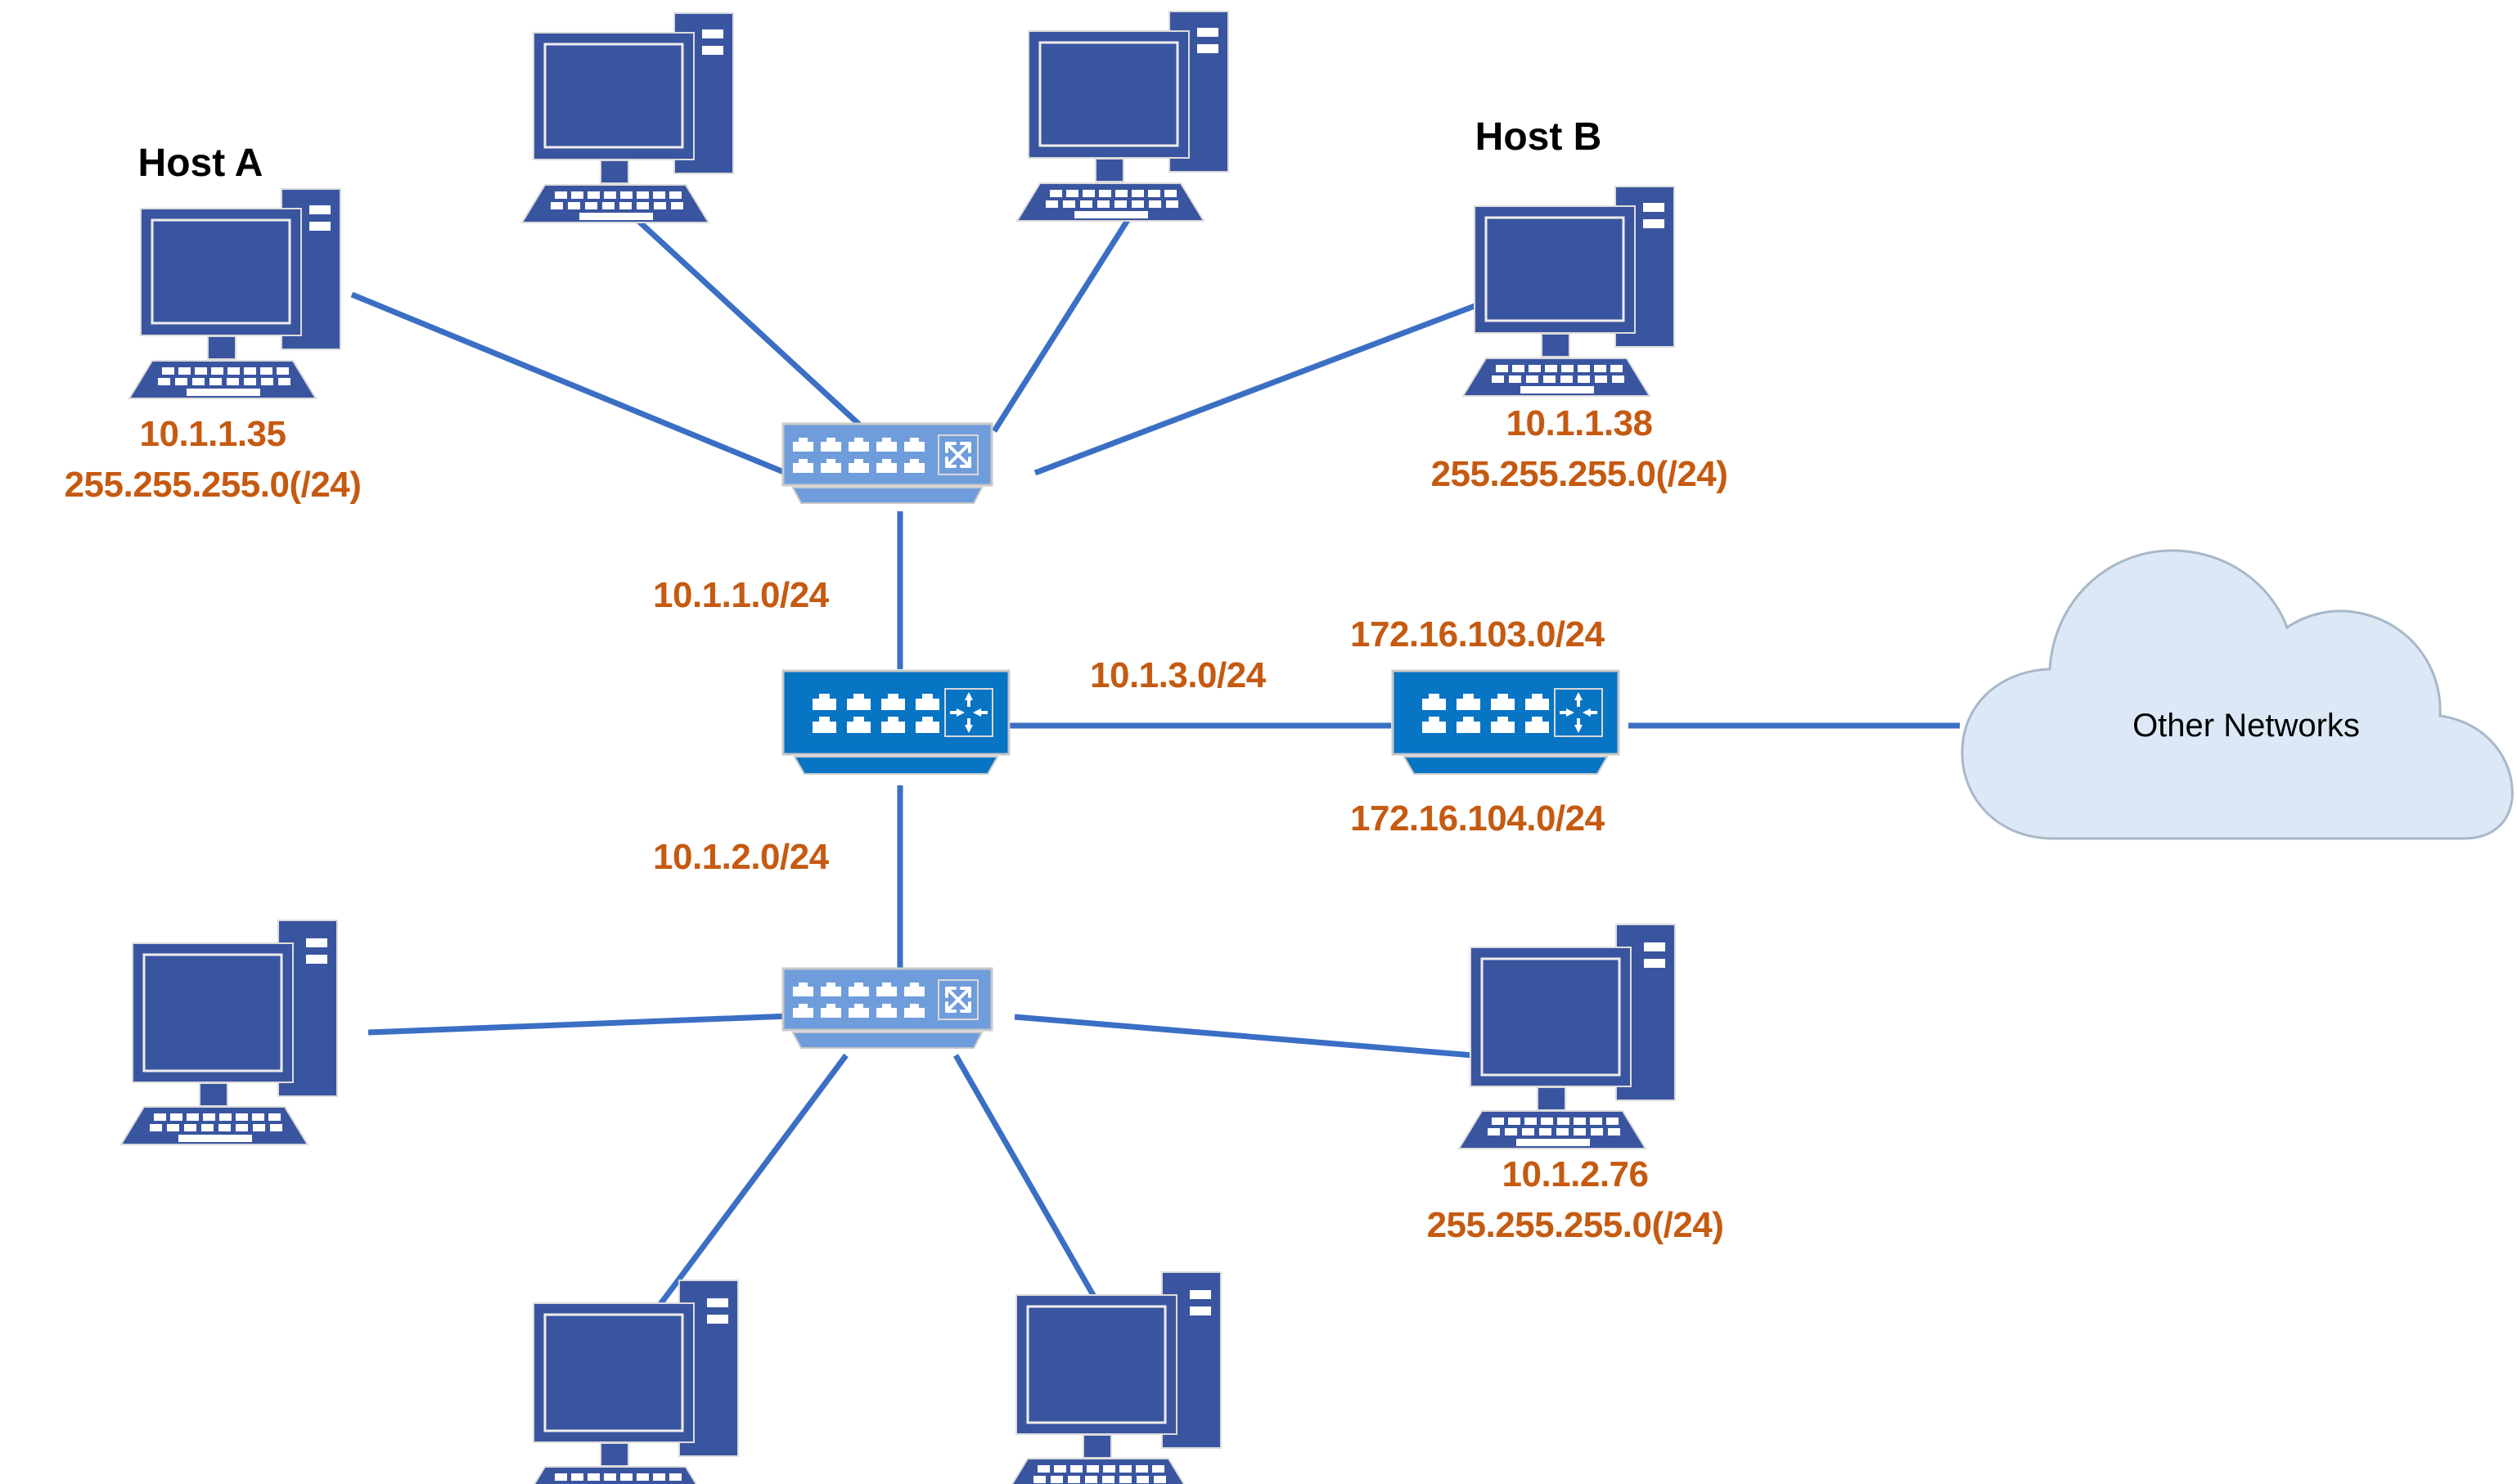 The image size is (2517, 1484). Describe the element at coordinates (1579, 474) in the screenshot. I see `pc-host-b-mask: 255.255.255.0(/24)` at that location.